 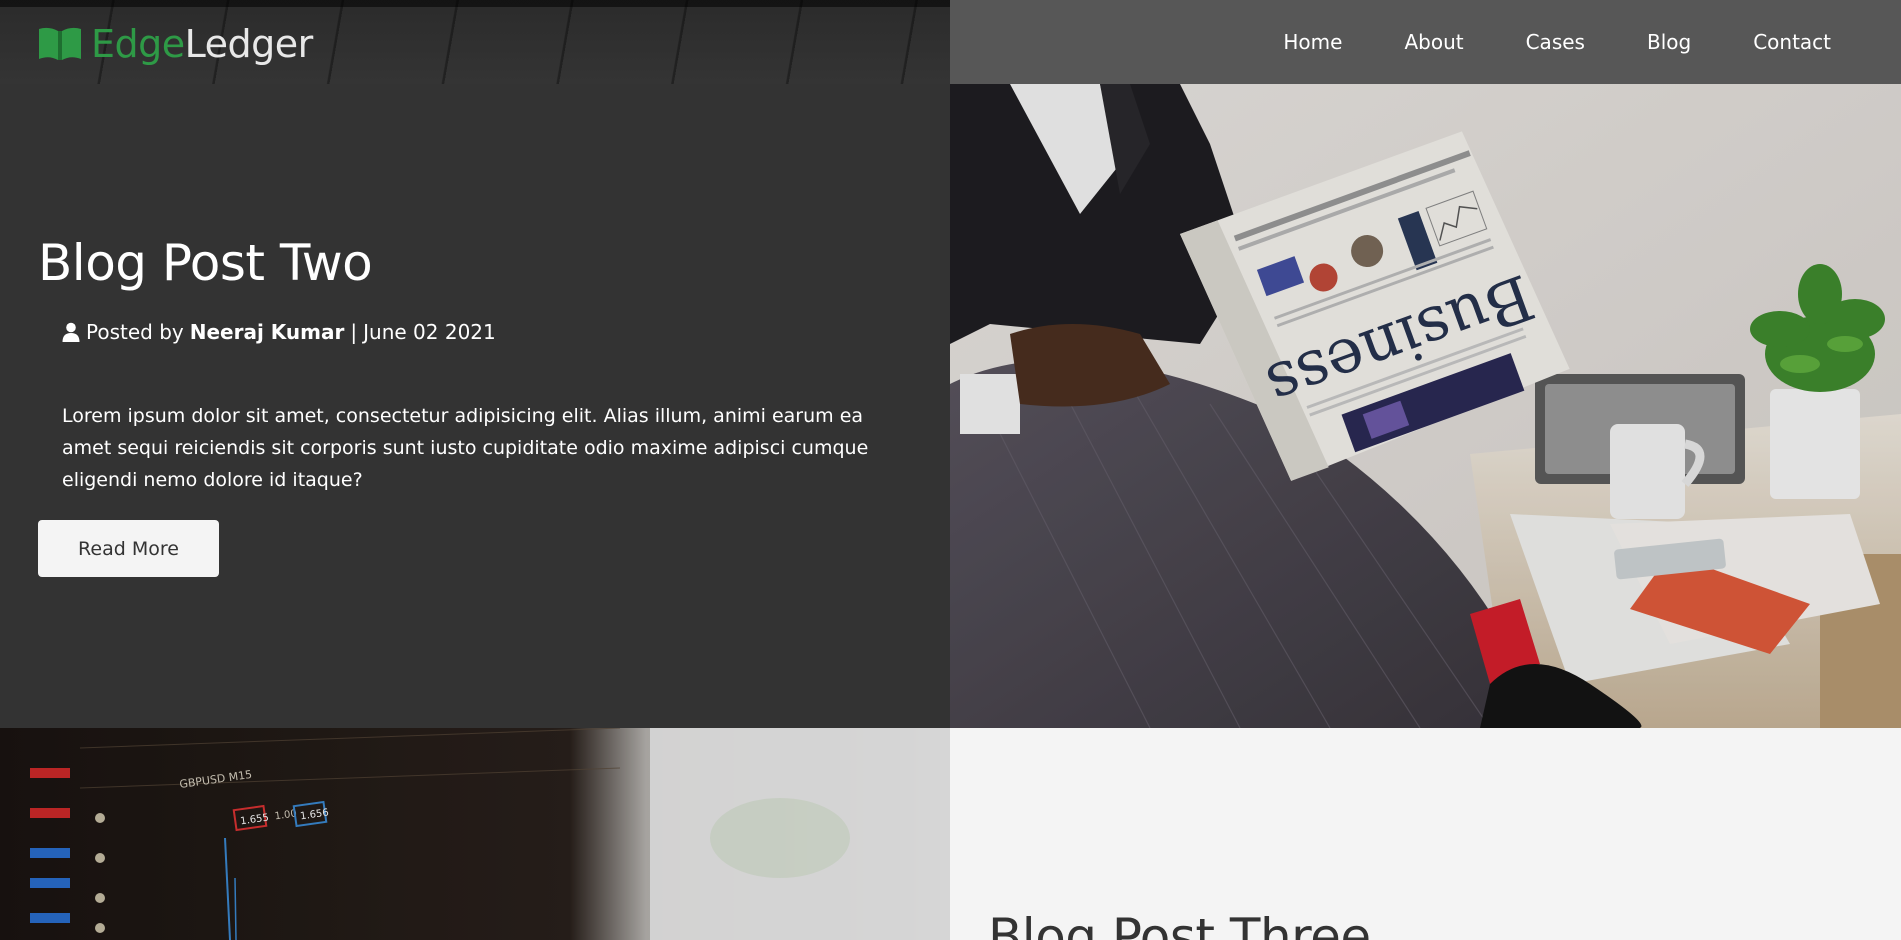 What do you see at coordinates (71, 332) in the screenshot?
I see `user-icon` at bounding box center [71, 332].